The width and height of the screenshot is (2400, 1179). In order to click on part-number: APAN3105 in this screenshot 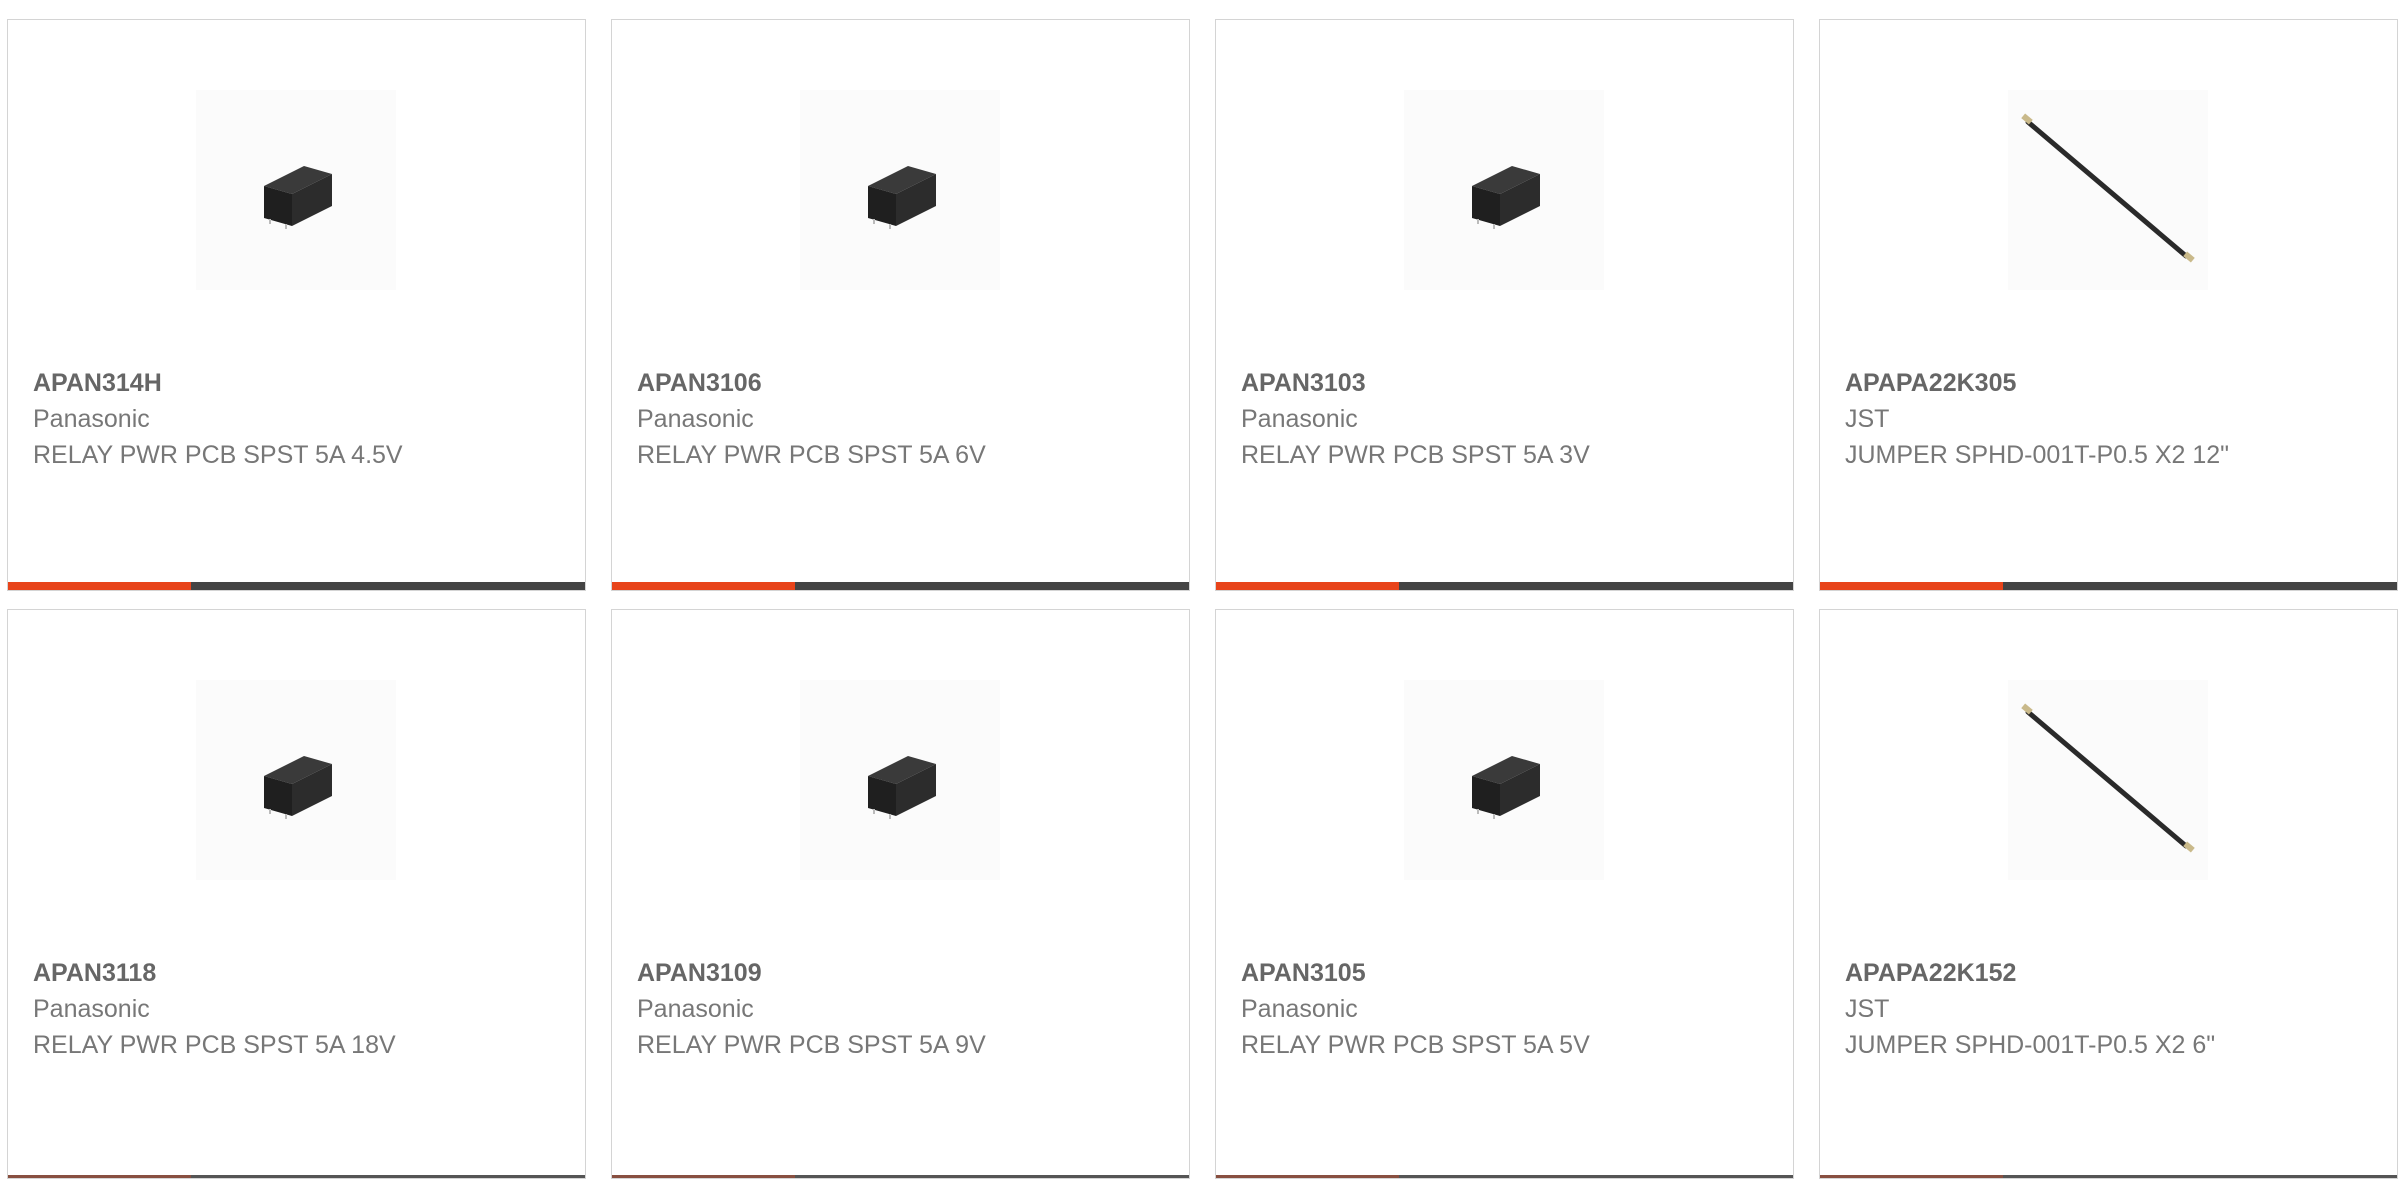, I will do `click(1504, 973)`.